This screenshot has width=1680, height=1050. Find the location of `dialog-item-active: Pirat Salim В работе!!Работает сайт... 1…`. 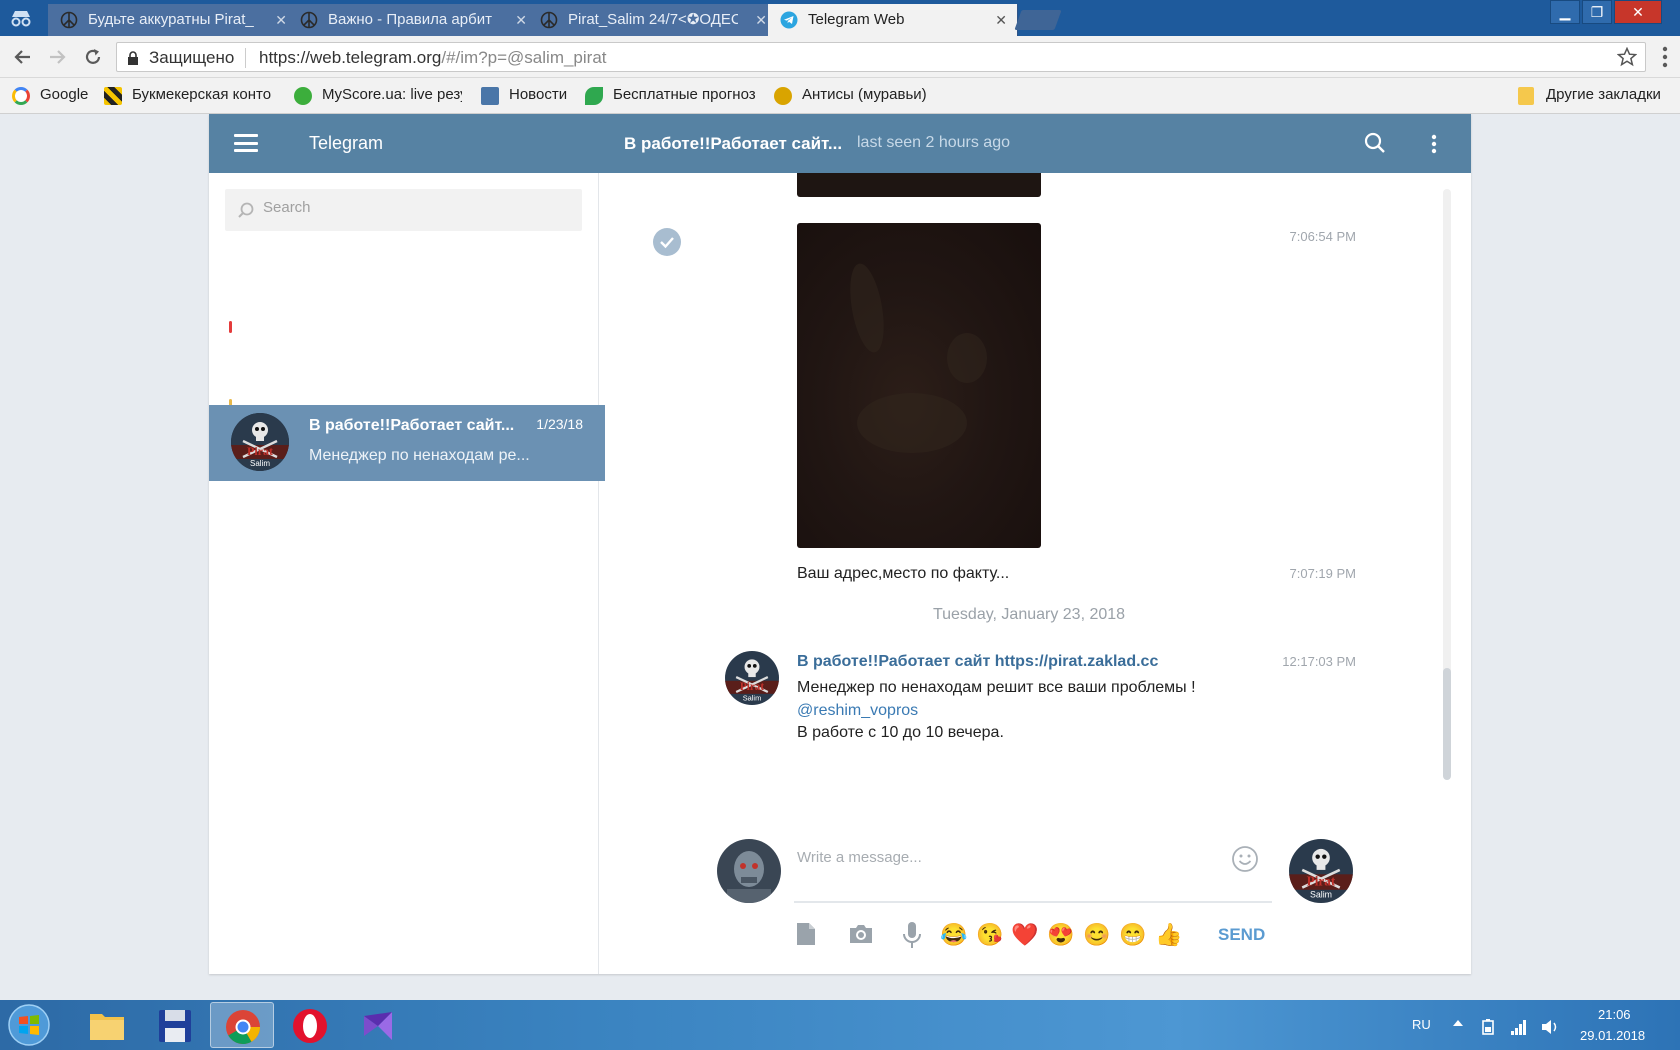

dialog-item-active: Pirat Salim В работе!!Работает сайт... 1… is located at coordinates (407, 443).